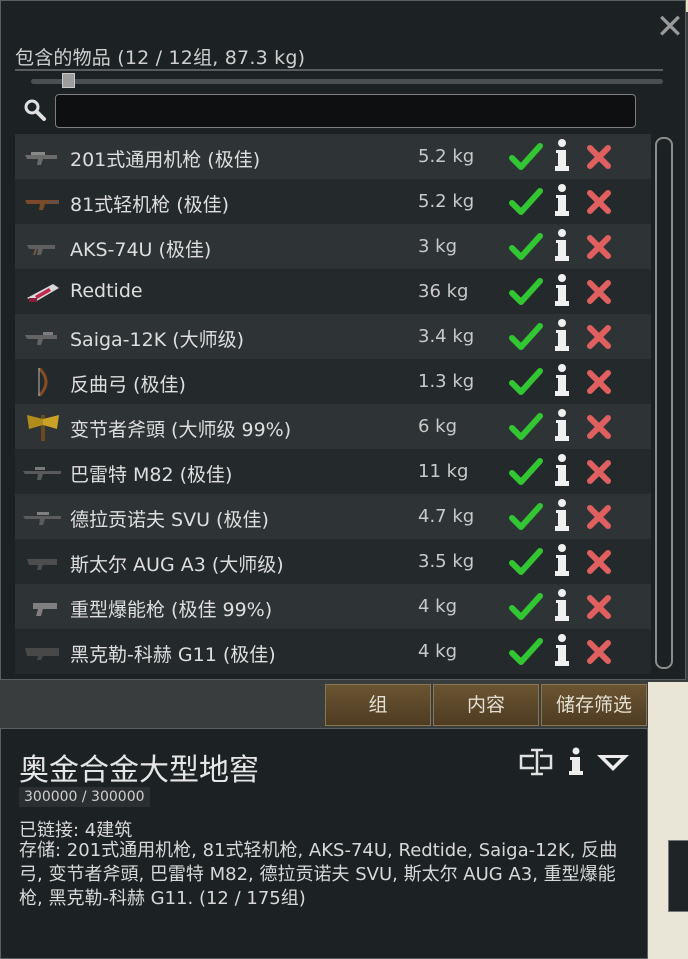 The image size is (688, 959). What do you see at coordinates (443, 291) in the screenshot?
I see `item-mass: 36 kg` at bounding box center [443, 291].